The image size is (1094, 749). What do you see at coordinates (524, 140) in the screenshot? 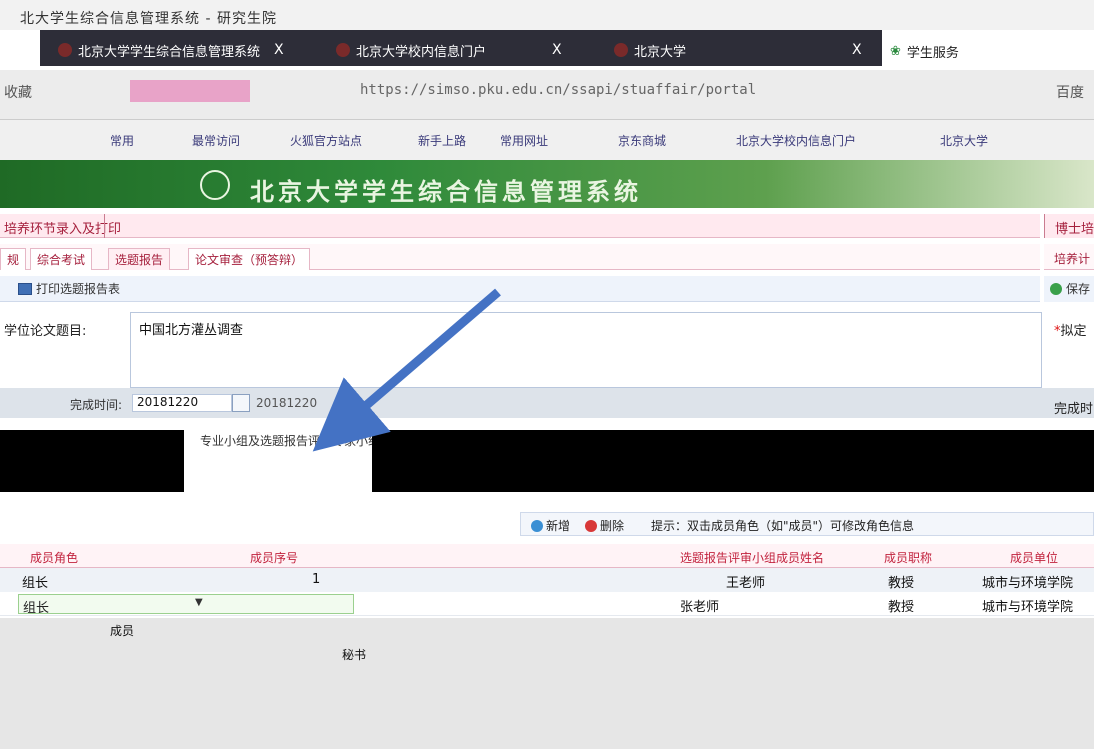
I see `bookmark-item: 常用网址` at bounding box center [524, 140].